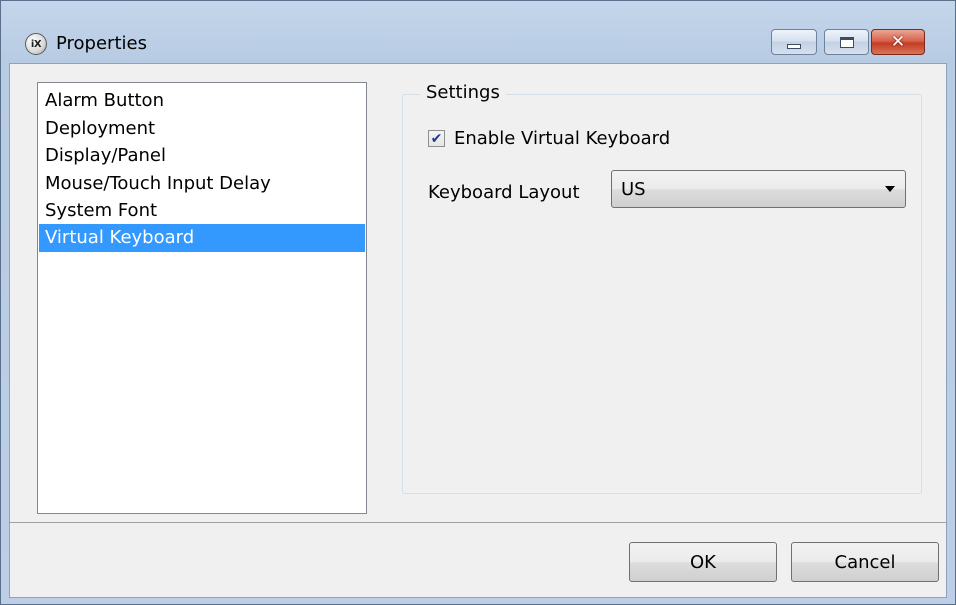  I want to click on keyboard-layout-label: Keyboard Layout, so click(504, 192).